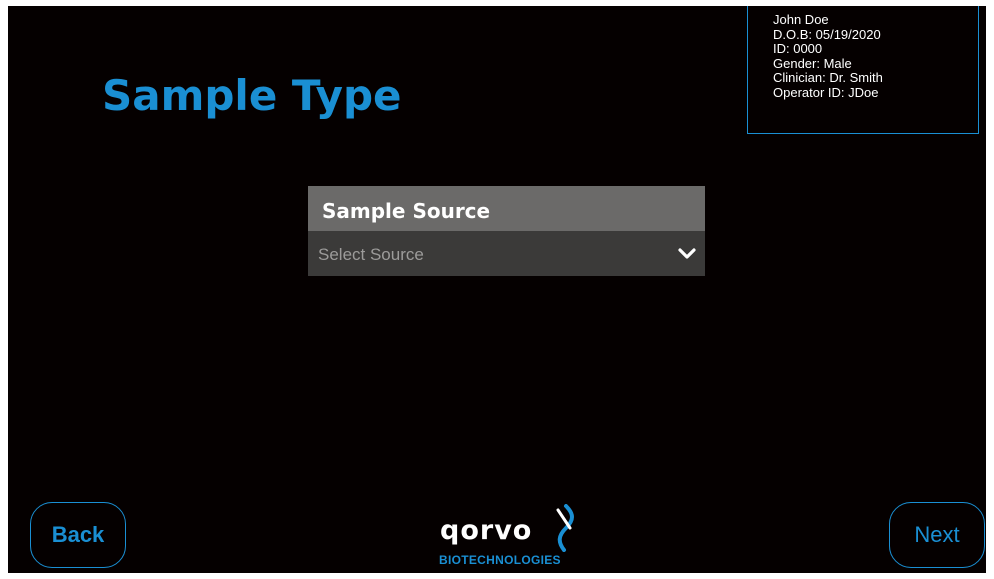 The image size is (994, 579). What do you see at coordinates (565, 528) in the screenshot?
I see `helix-logo-icon` at bounding box center [565, 528].